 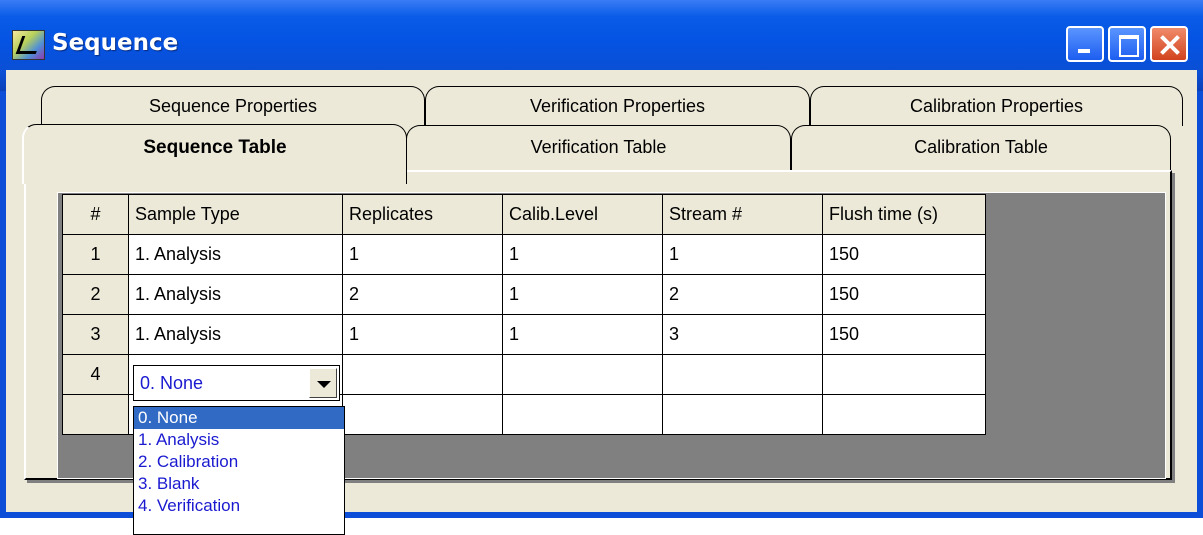 I want to click on row-index: 2, so click(x=95, y=294).